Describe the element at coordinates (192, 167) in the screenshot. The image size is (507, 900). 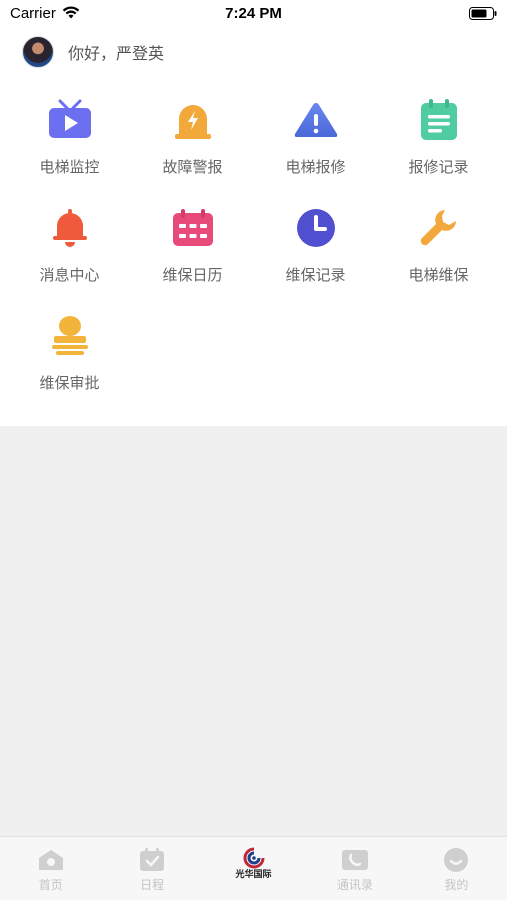
I see `menu-item-label: 故障警报` at that location.